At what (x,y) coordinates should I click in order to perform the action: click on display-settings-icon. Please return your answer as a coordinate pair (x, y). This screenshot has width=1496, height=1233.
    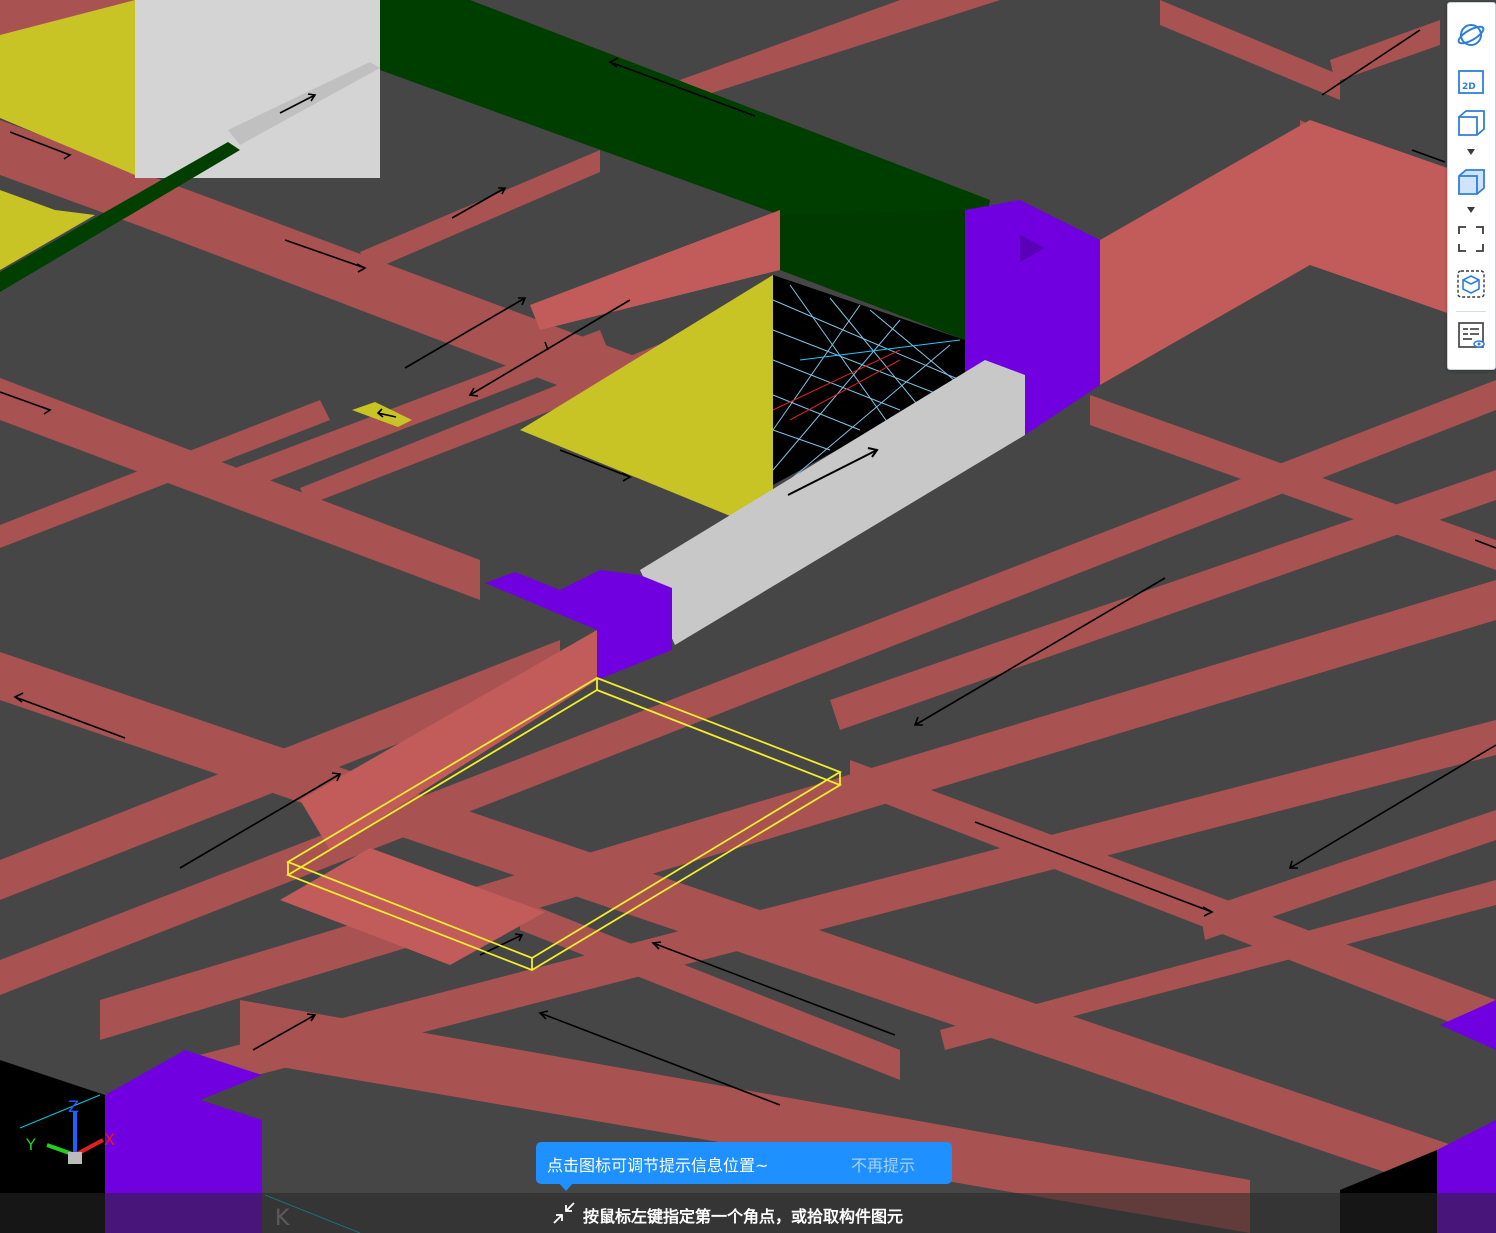
    Looking at the image, I should click on (1471, 335).